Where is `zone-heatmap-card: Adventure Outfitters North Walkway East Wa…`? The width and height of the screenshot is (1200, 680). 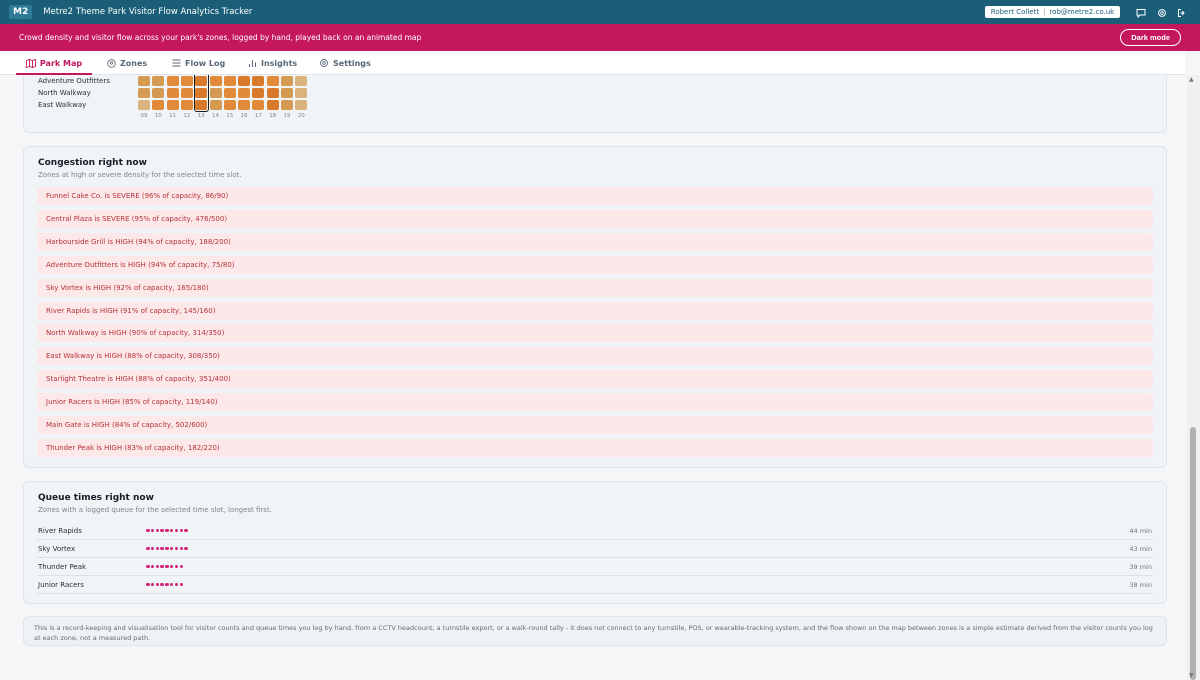
zone-heatmap-card: Adventure Outfitters North Walkway East Wa… is located at coordinates (595, 104).